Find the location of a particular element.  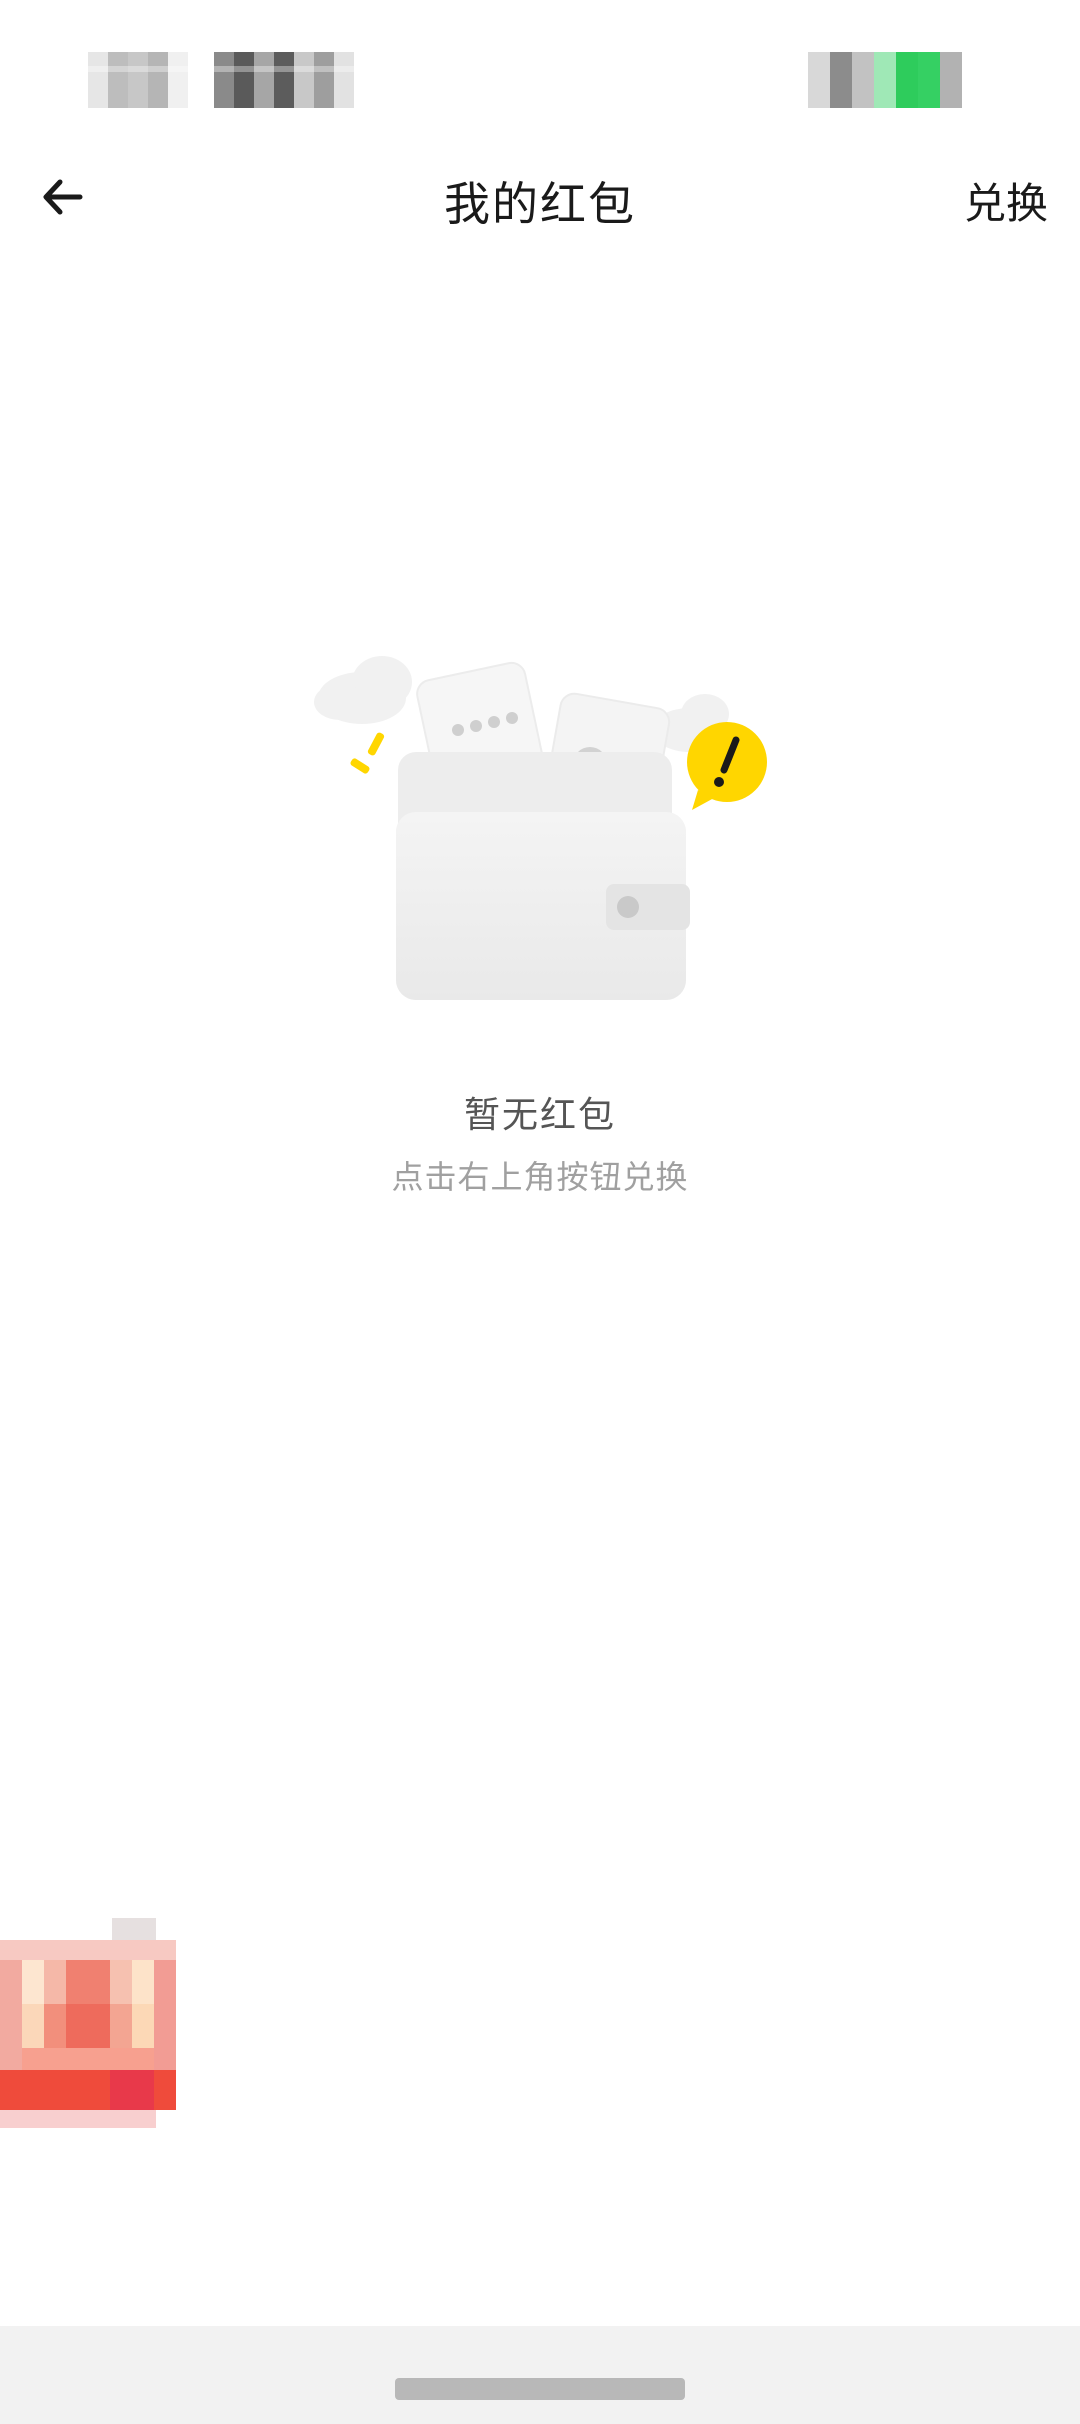

exchange-button: 兑换 is located at coordinates (1006, 200).